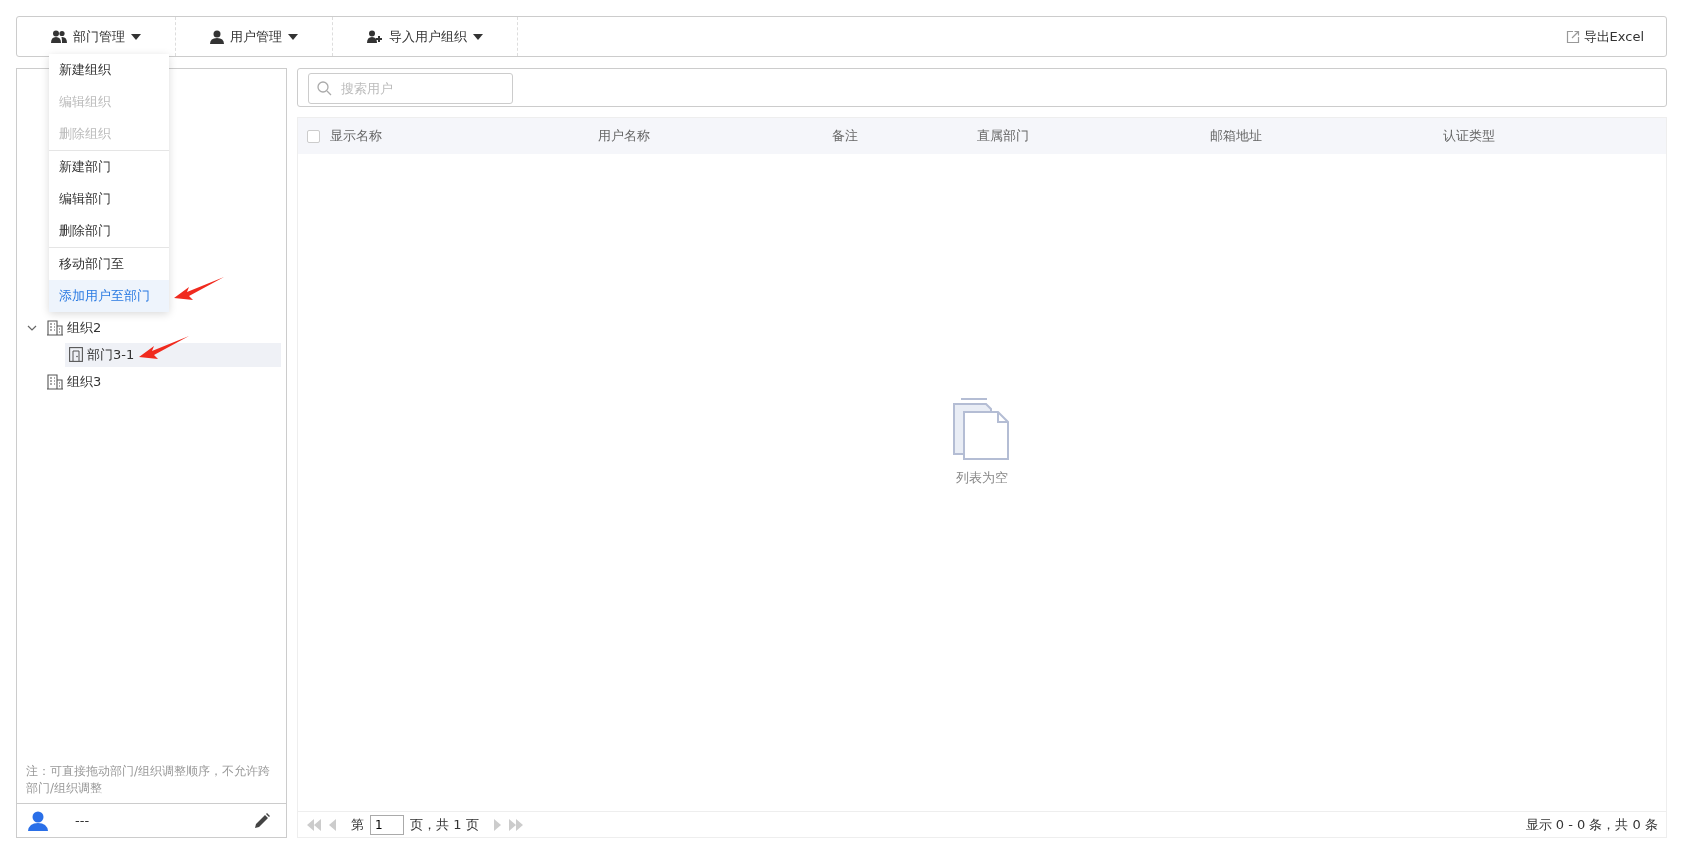  I want to click on next-page-button, so click(497, 824).